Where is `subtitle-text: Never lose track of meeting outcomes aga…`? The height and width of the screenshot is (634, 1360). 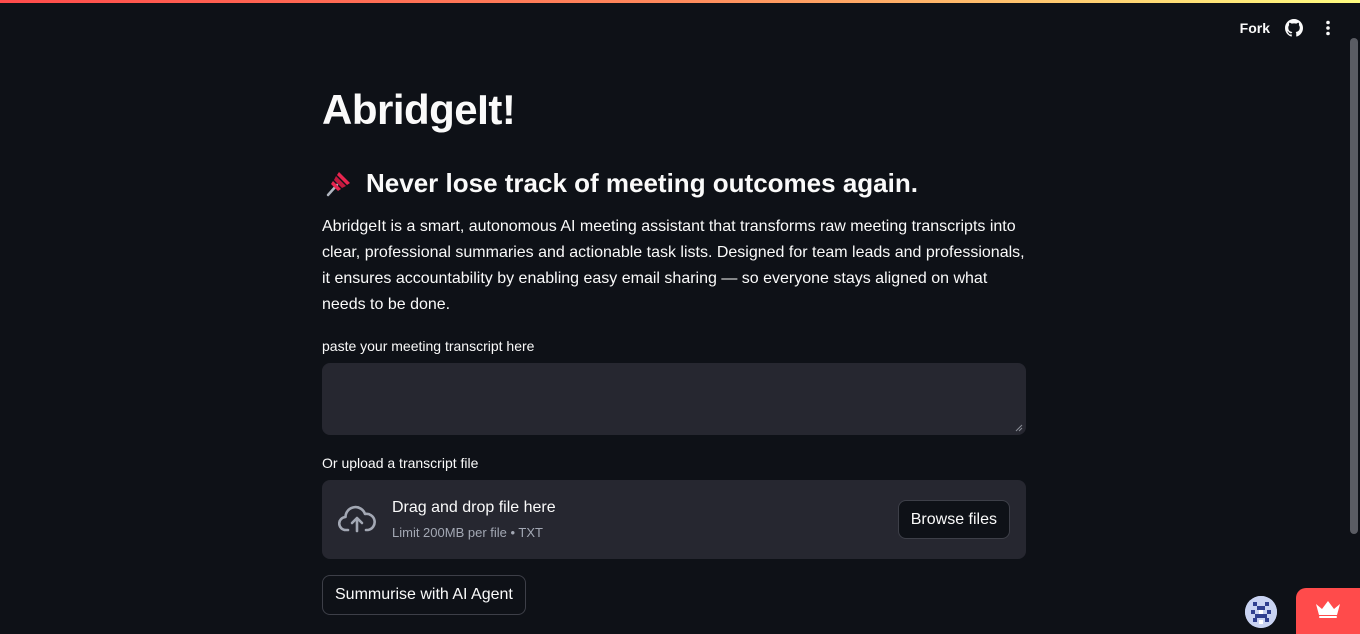
subtitle-text: Never lose track of meeting outcomes aga… is located at coordinates (642, 183).